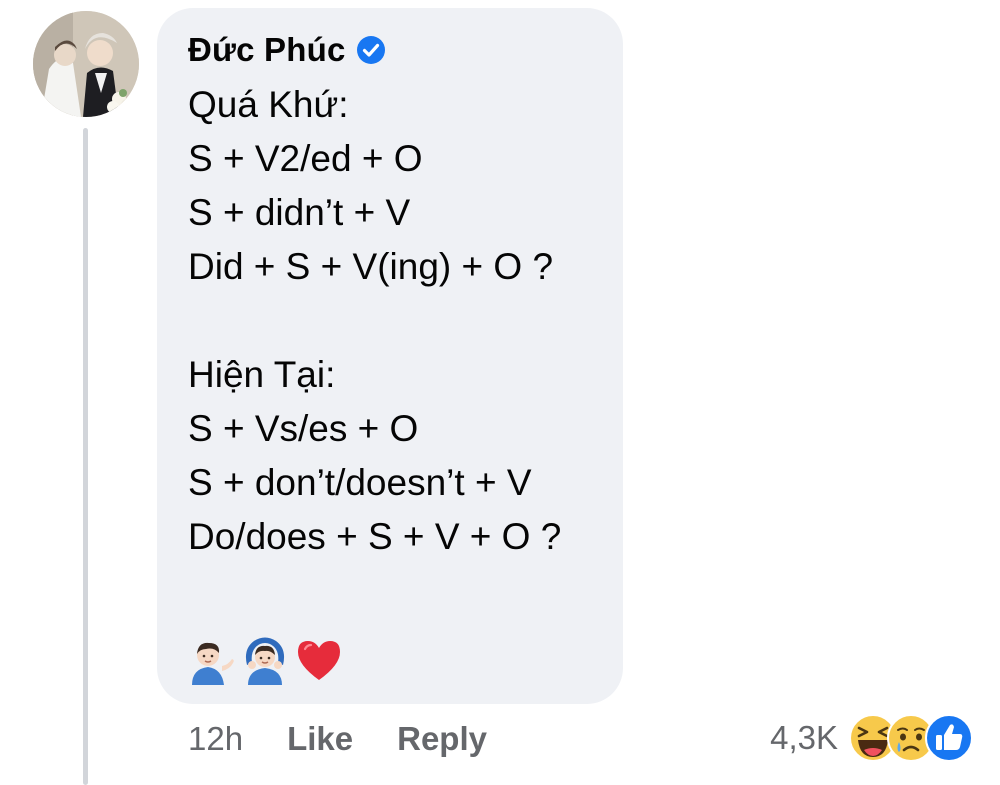 The width and height of the screenshot is (1000, 785). I want to click on avatar, so click(86, 64).